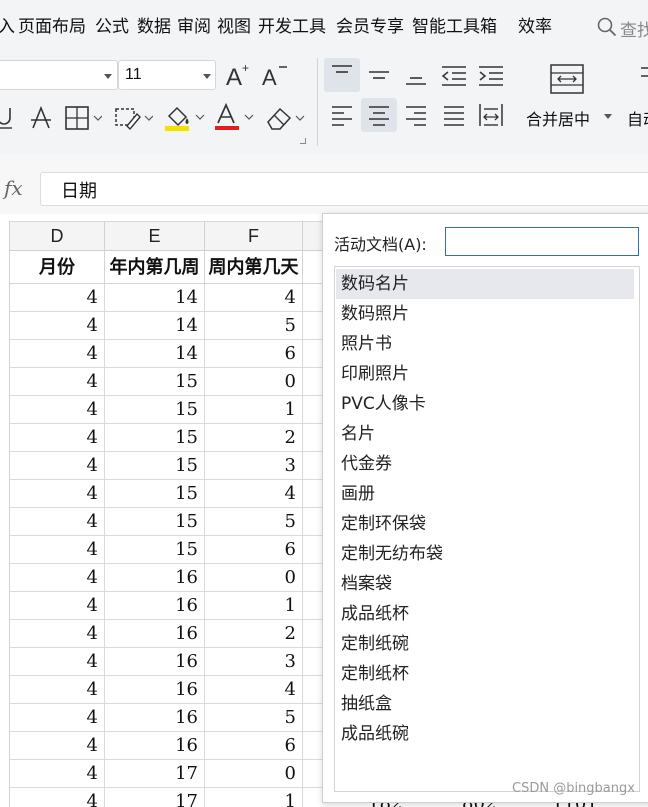 The width and height of the screenshot is (648, 807). I want to click on column-header-f: F, so click(254, 236).